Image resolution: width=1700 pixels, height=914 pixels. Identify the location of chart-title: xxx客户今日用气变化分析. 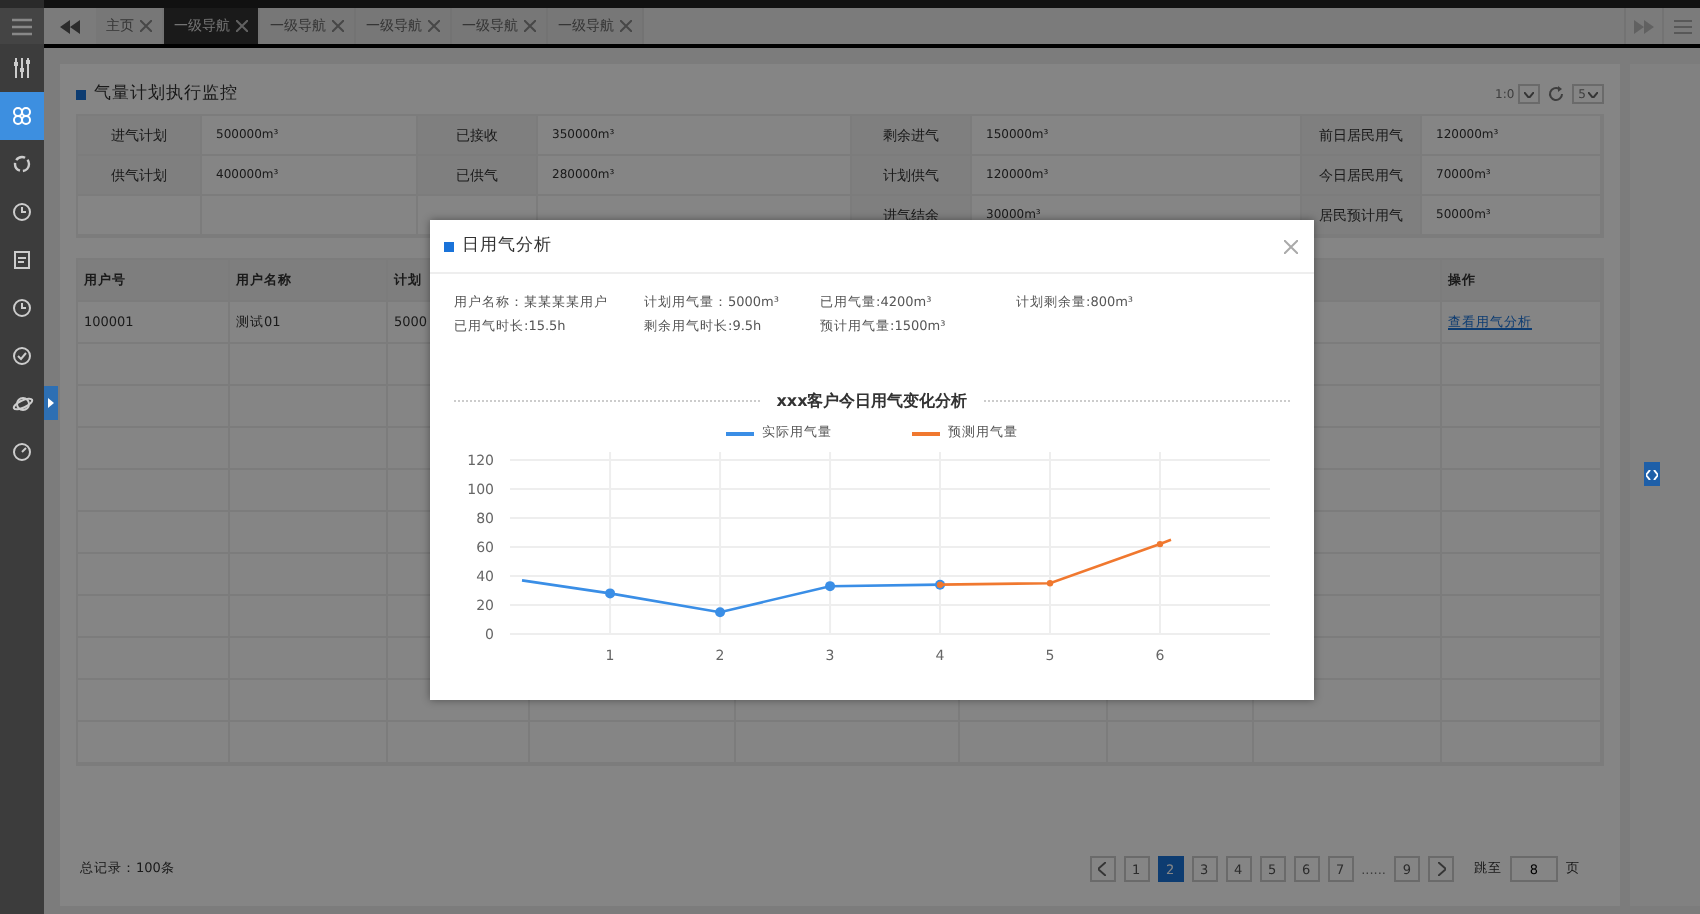
(872, 401).